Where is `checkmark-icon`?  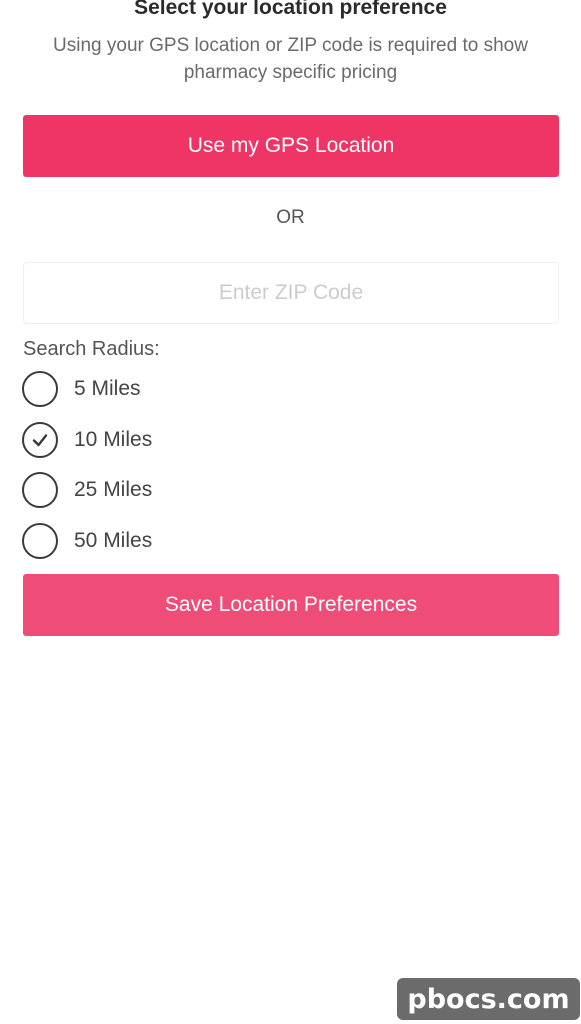
checkmark-icon is located at coordinates (40, 440).